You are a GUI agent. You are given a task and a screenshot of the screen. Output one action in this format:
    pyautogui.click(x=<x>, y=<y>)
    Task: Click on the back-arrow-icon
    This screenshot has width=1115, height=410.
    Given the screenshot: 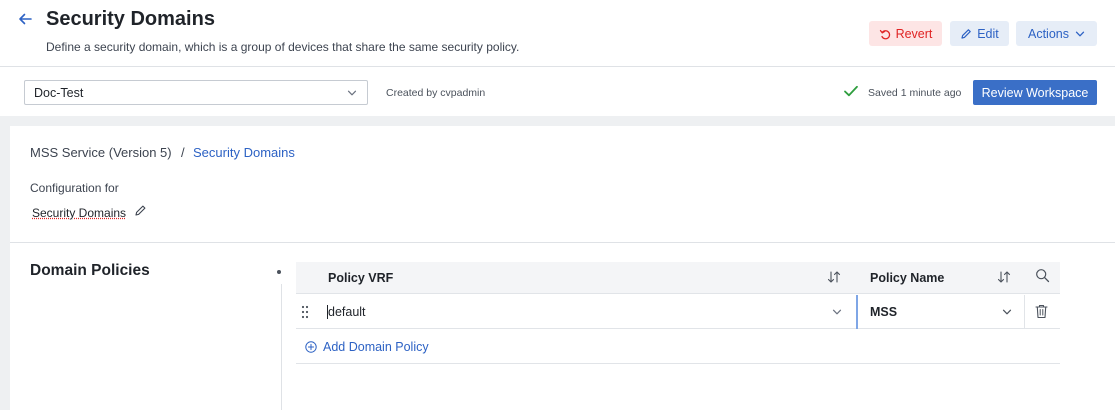 What is the action you would take?
    pyautogui.click(x=25, y=19)
    